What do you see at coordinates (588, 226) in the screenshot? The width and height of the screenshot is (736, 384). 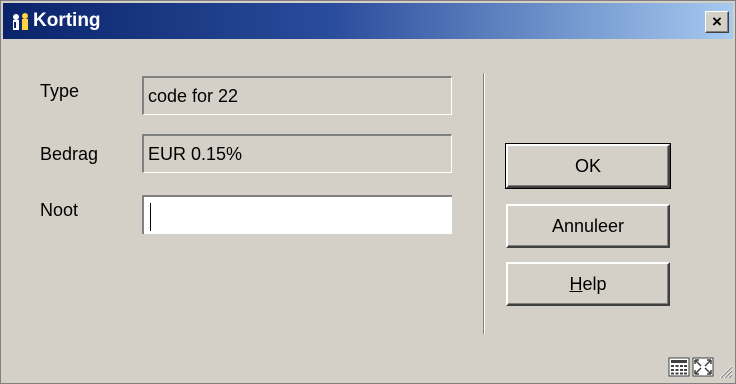 I see `cancel-button: Annuleer` at bounding box center [588, 226].